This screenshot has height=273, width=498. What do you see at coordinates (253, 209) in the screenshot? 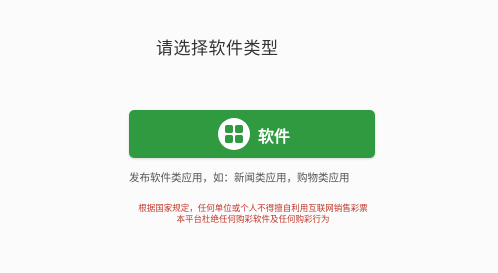
I see `notice-line-1: 根据国家规定，任何单位或个人不得擅自利用互联网销售彩票` at bounding box center [253, 209].